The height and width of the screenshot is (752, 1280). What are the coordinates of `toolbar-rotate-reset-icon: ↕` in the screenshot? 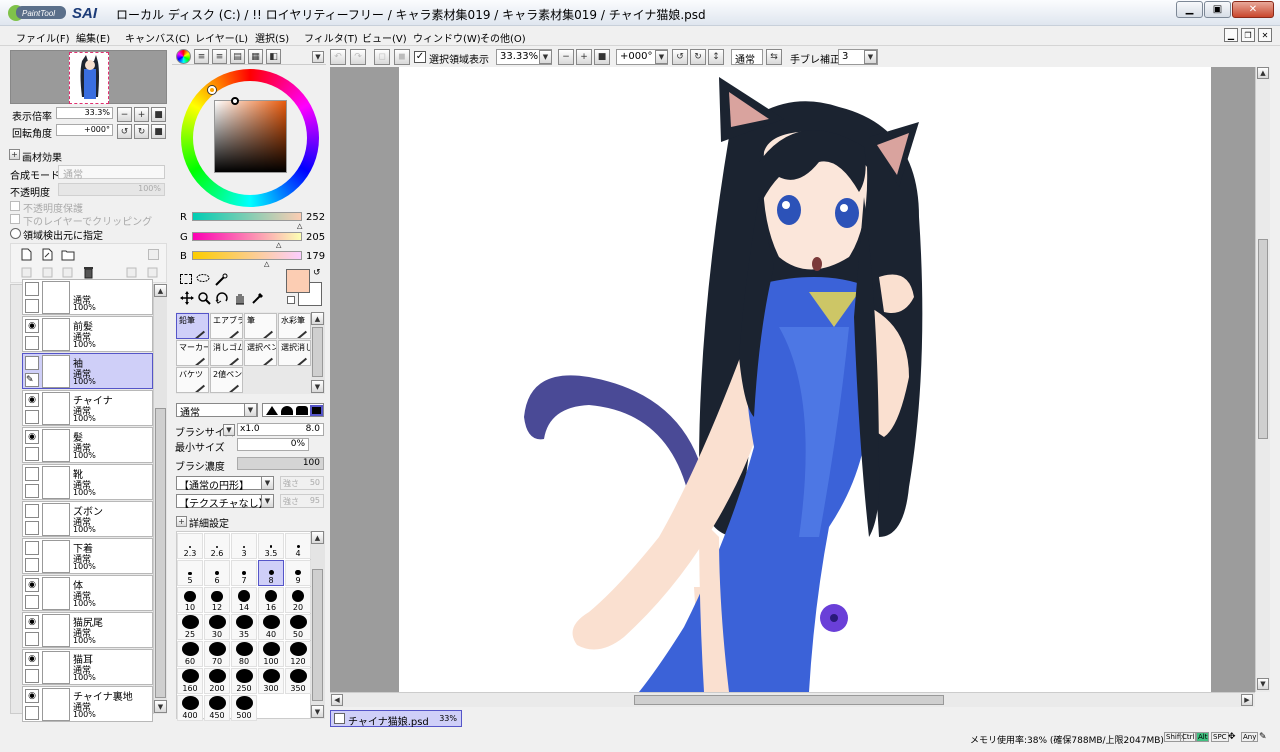 It's located at (716, 57).